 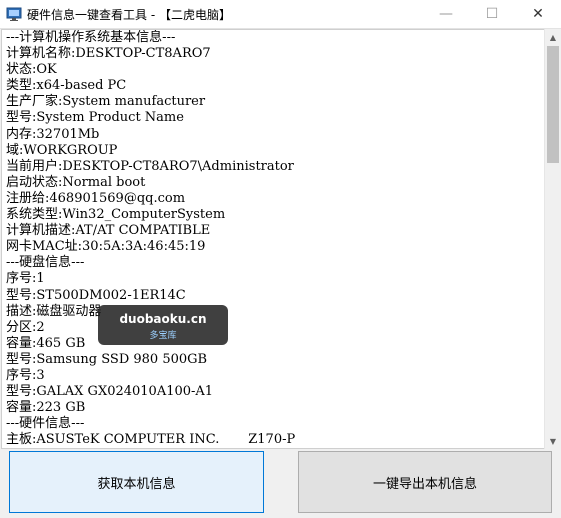 I want to click on minimize-button: —, so click(x=446, y=14).